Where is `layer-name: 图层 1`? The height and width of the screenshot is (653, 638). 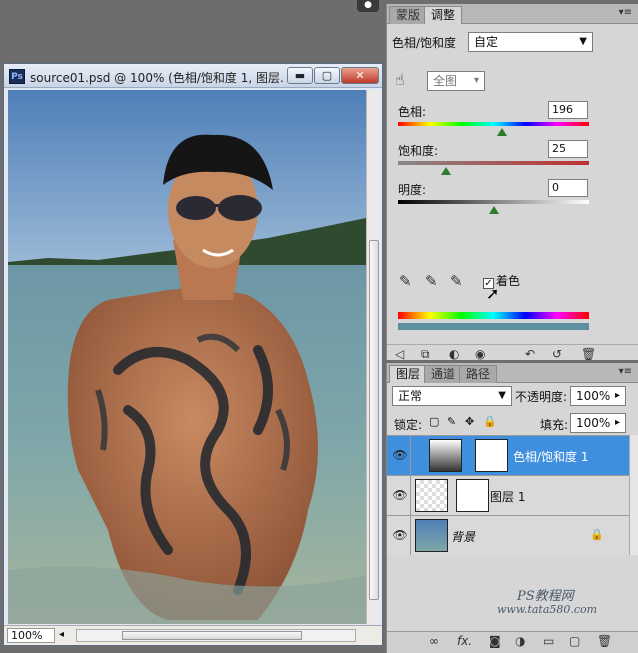
layer-name: 图层 1 is located at coordinates (508, 497).